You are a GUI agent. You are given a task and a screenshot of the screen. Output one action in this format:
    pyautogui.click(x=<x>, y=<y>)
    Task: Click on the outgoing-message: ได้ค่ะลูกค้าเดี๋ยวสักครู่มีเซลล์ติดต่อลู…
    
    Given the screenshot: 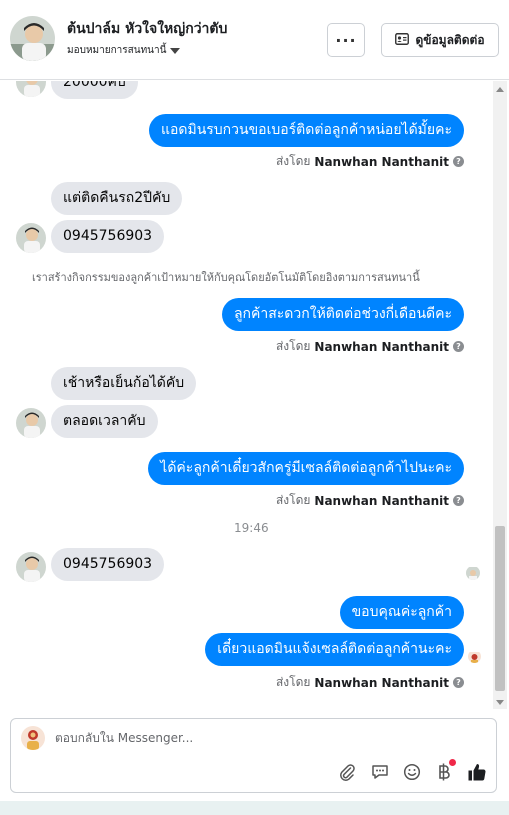 What is the action you would take?
    pyautogui.click(x=306, y=468)
    